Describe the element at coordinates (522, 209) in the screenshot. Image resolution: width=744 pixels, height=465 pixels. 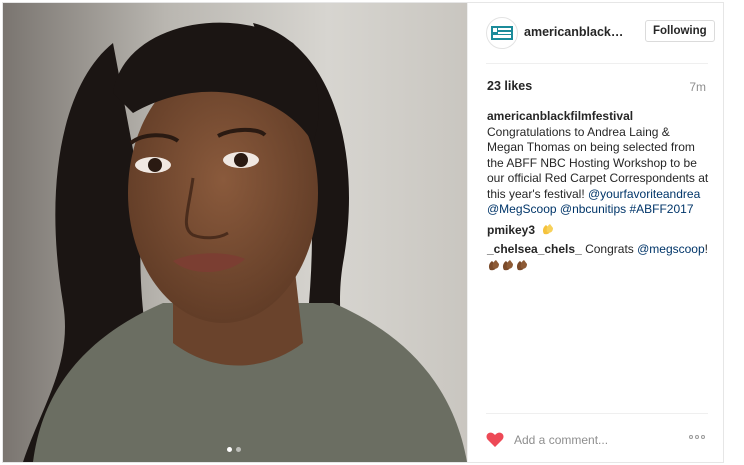
I see `mention-link: @MegScoop` at that location.